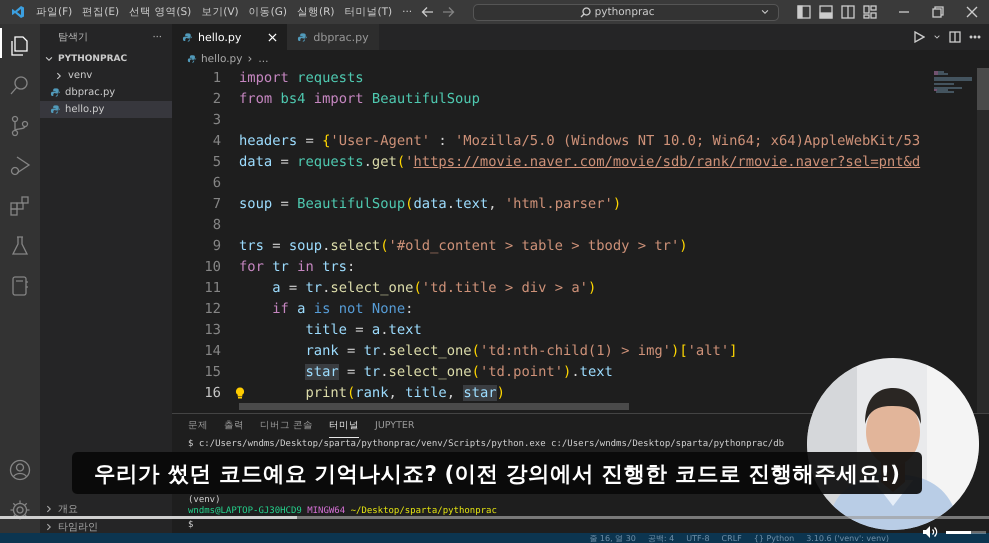  I want to click on more-menu-button: ···, so click(407, 12).